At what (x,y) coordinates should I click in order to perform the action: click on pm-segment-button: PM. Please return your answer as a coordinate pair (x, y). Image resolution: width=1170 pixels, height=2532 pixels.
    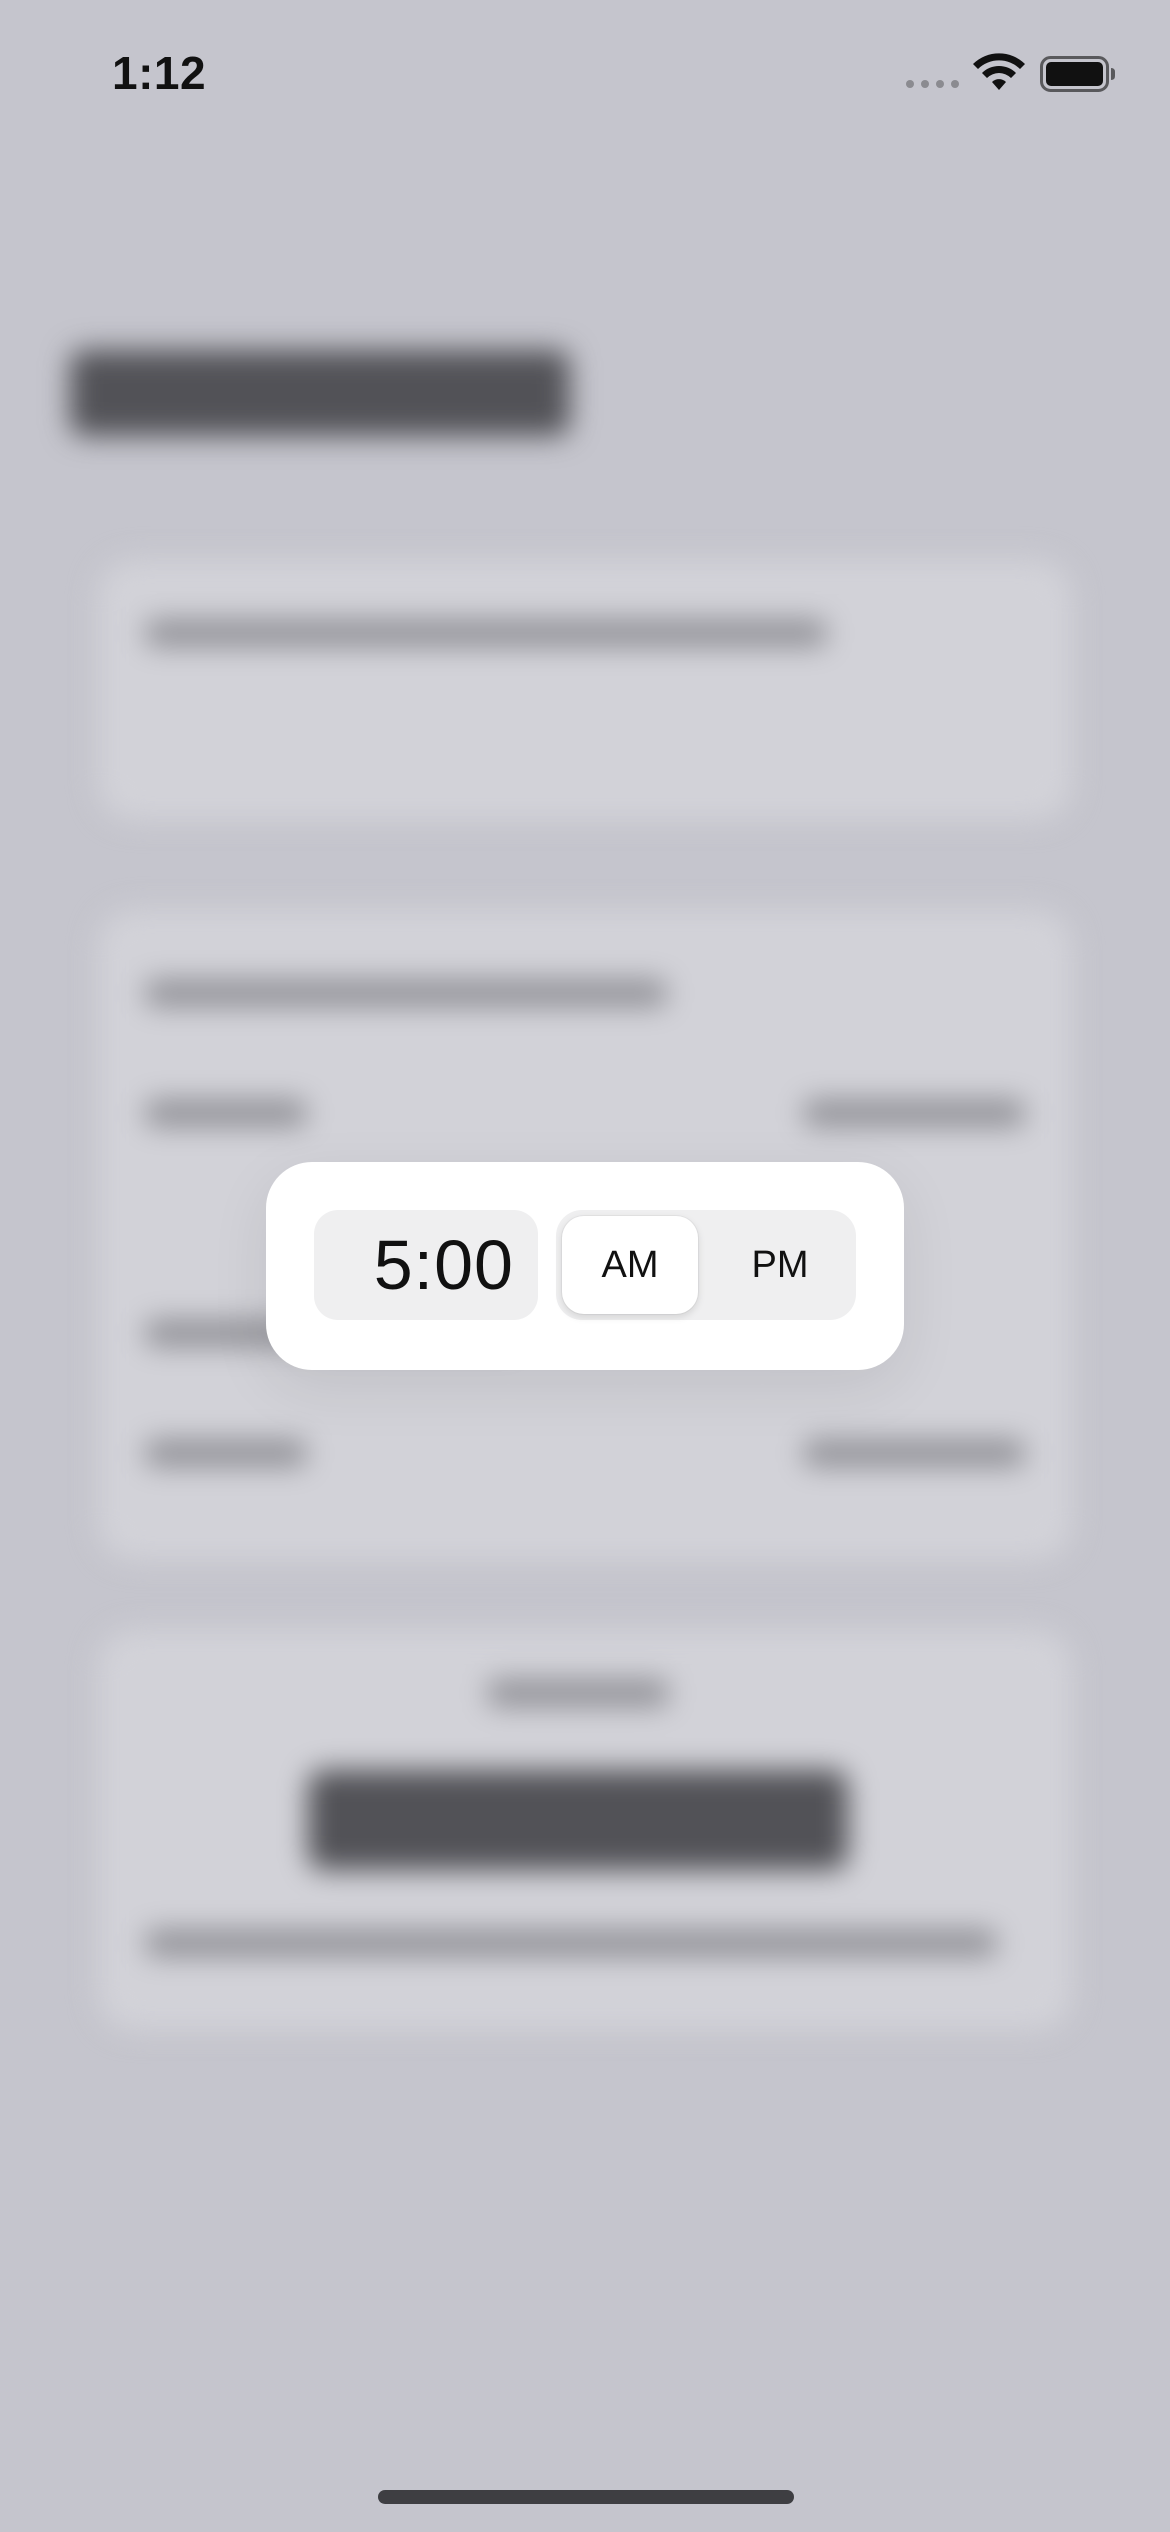
    Looking at the image, I should click on (780, 1265).